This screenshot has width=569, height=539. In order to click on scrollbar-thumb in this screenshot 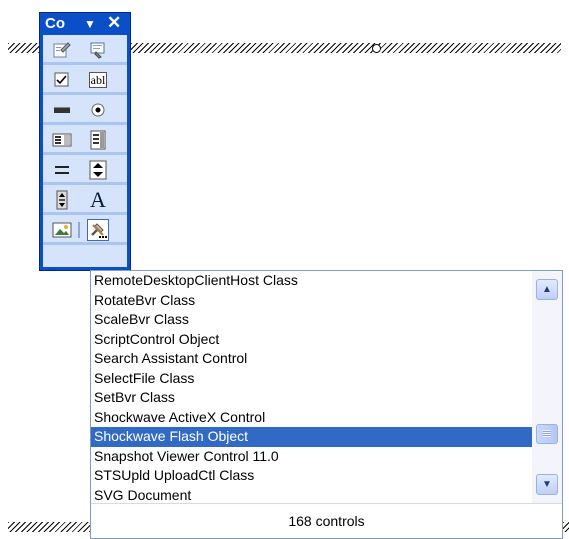, I will do `click(547, 434)`.